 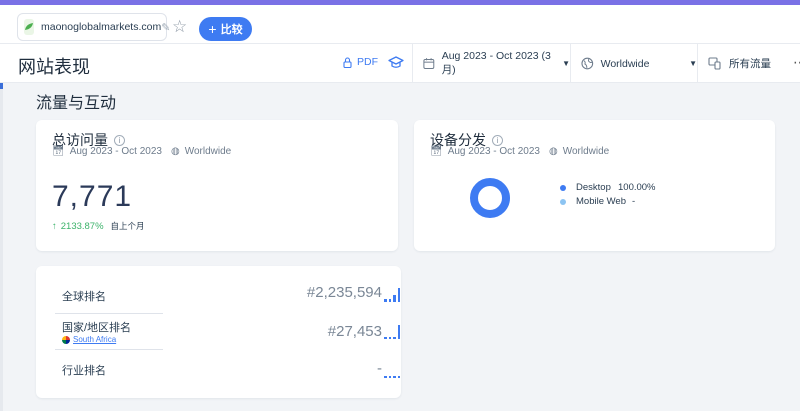 I want to click on region-value: Worldwide, so click(x=625, y=63).